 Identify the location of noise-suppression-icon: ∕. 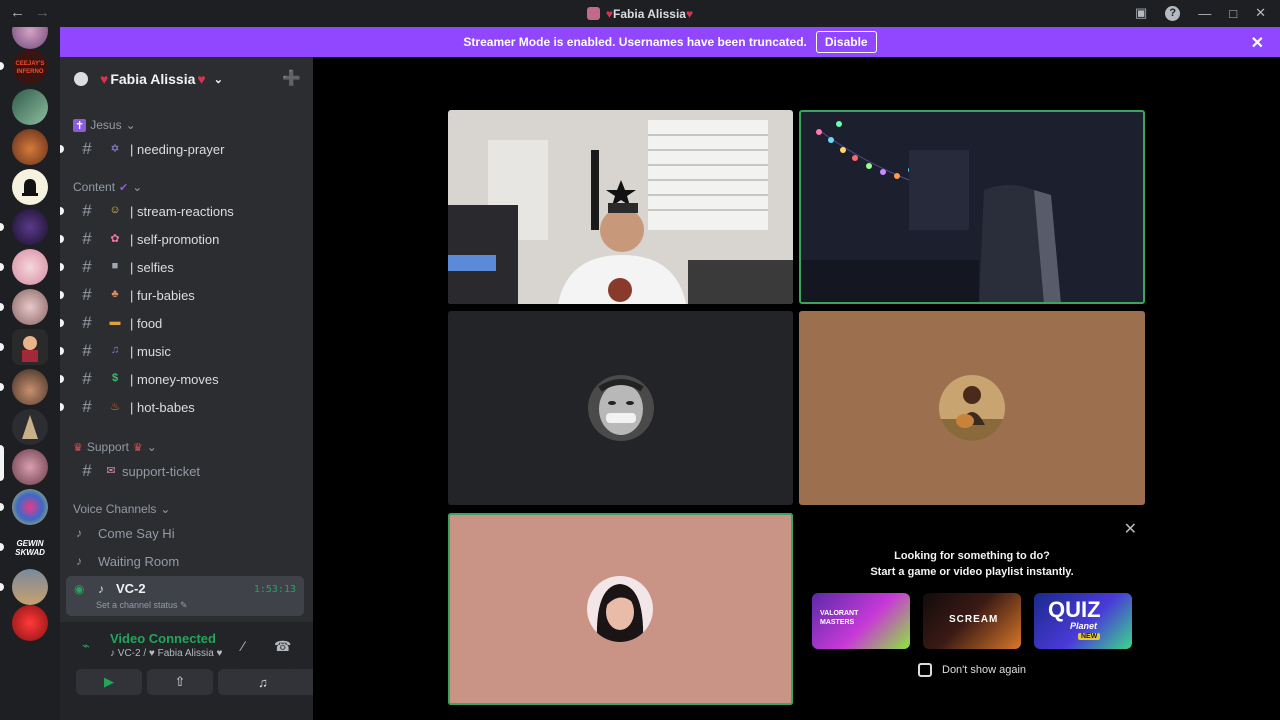
(243, 646).